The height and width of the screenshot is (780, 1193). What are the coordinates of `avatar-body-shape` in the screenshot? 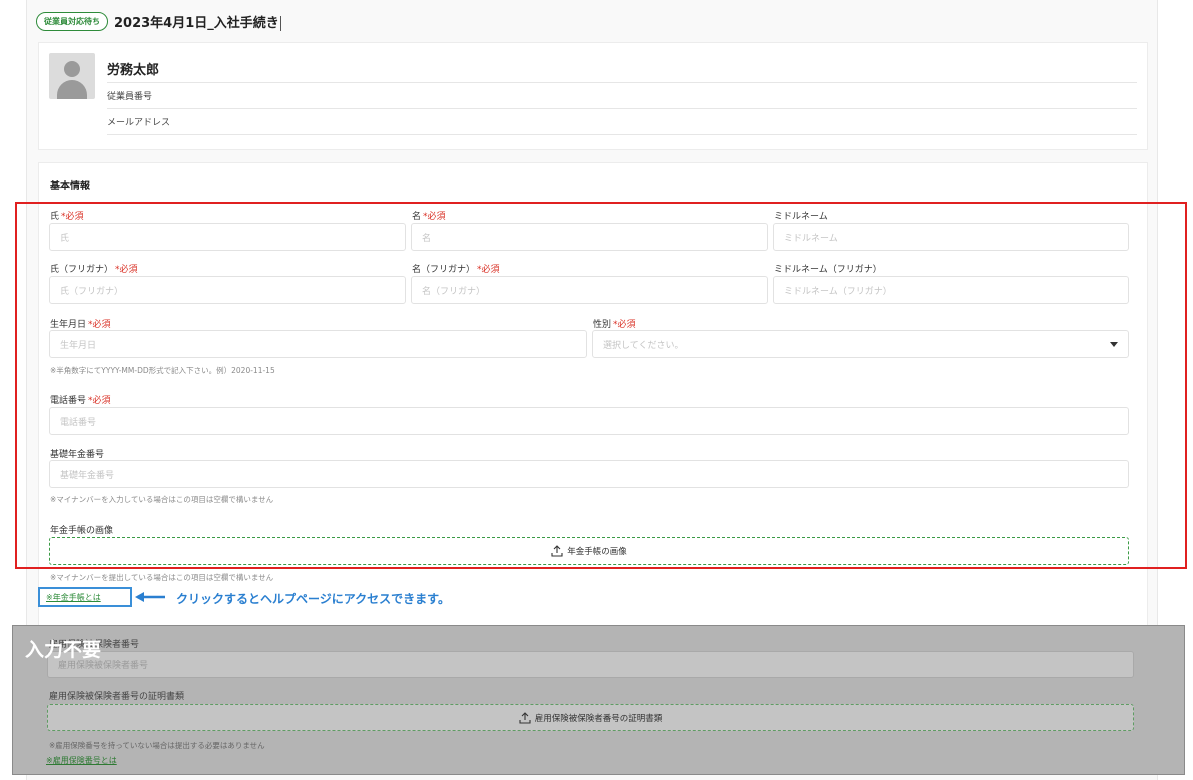 It's located at (72, 89).